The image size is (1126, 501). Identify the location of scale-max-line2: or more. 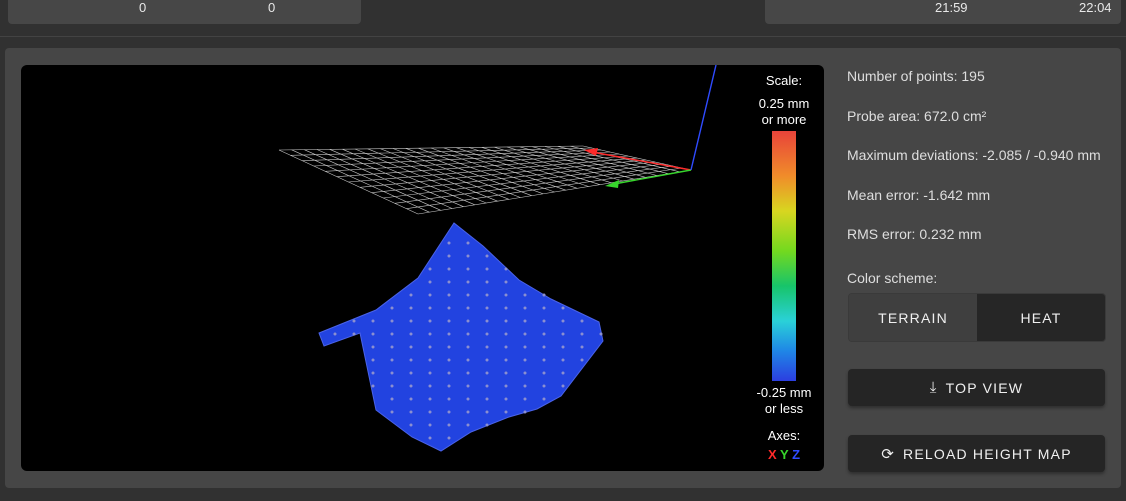
(784, 119).